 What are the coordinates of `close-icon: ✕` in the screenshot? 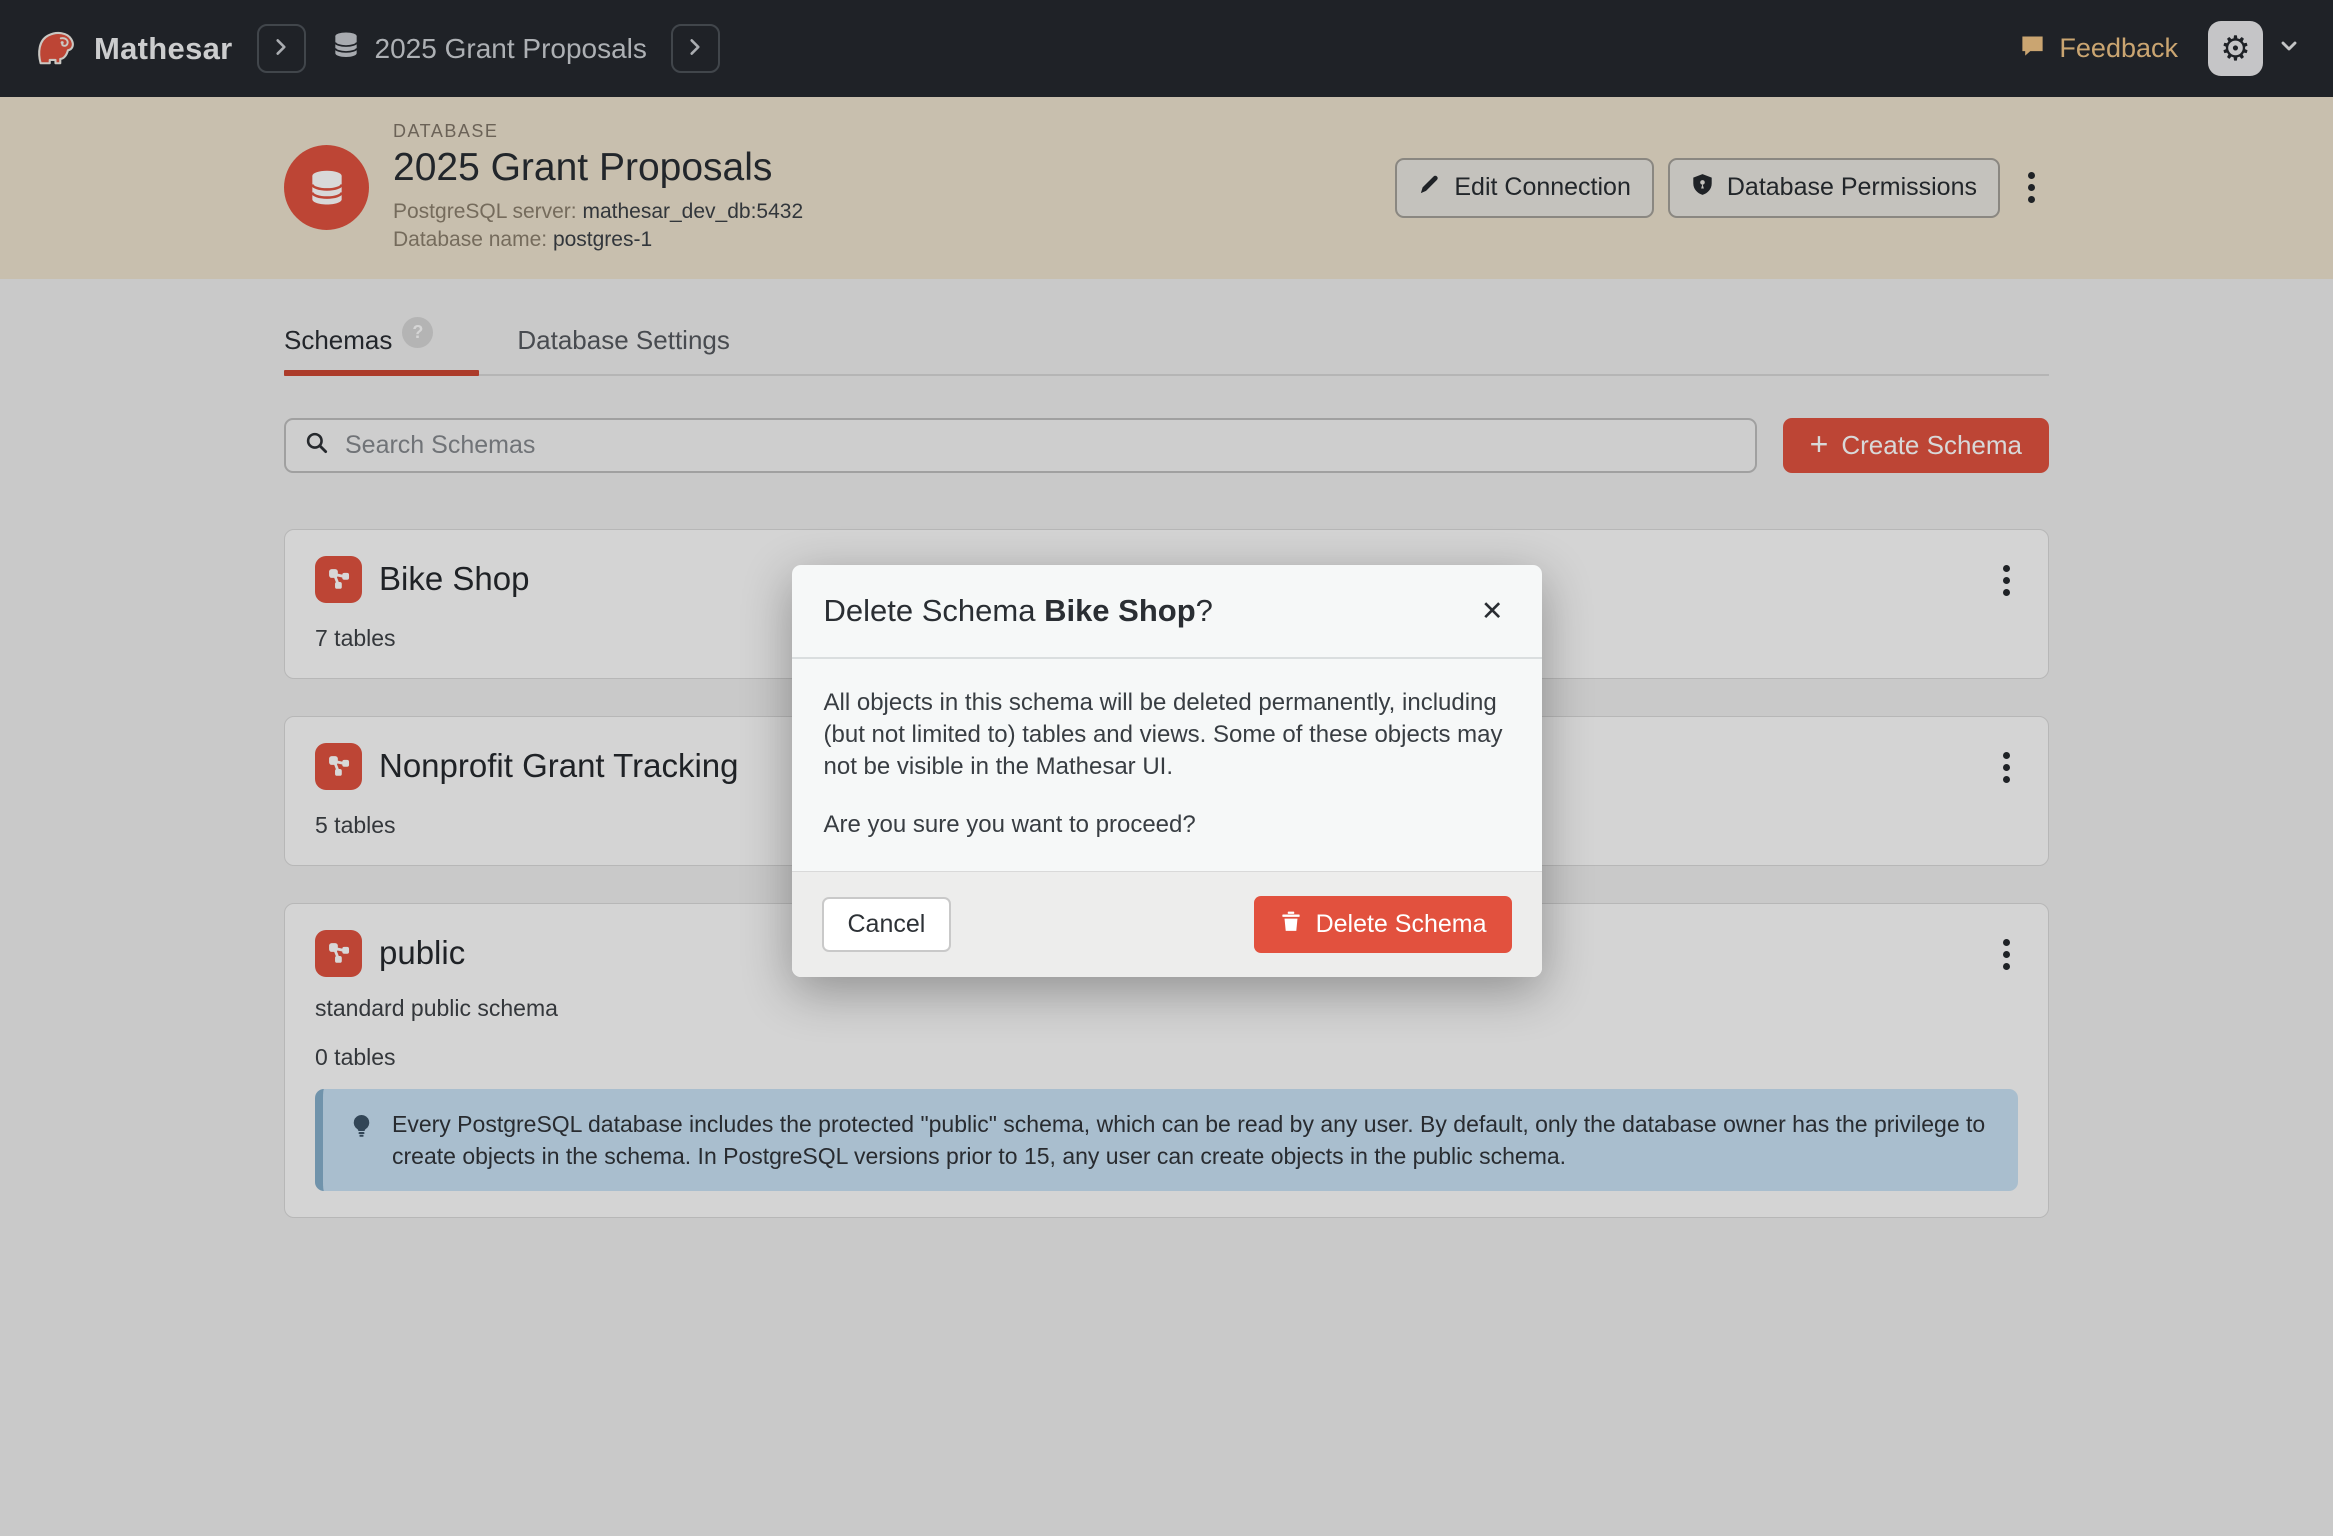 It's located at (1492, 611).